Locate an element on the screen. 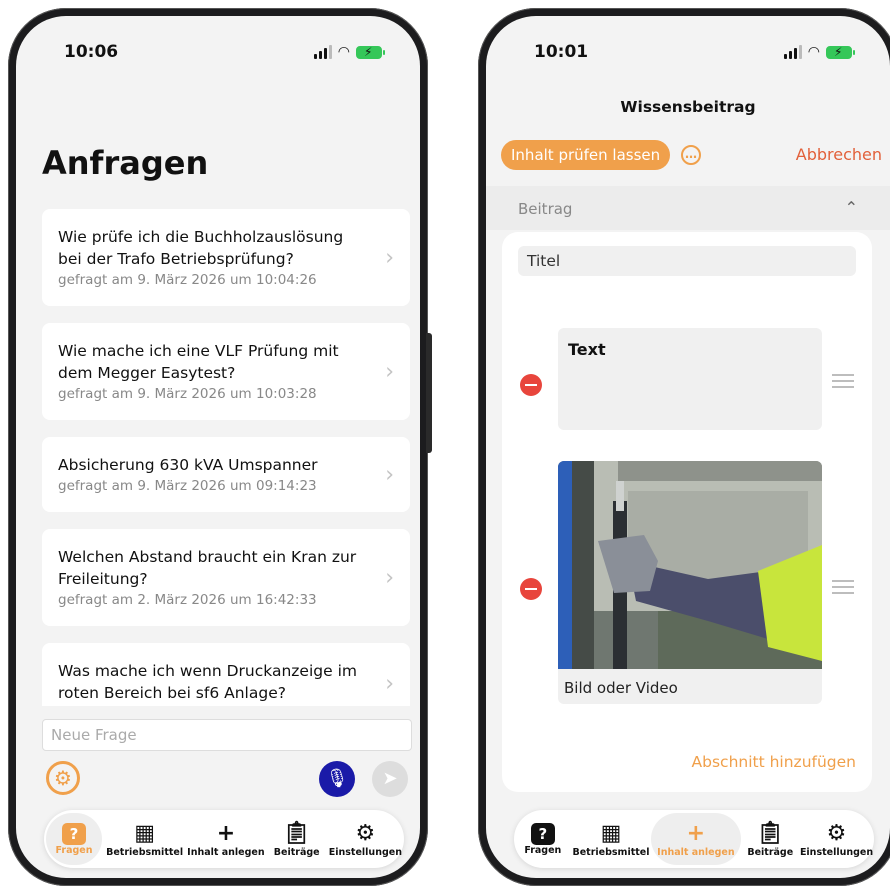 This screenshot has height=889, width=890. nav-title: Wissensbeitrag is located at coordinates (688, 107).